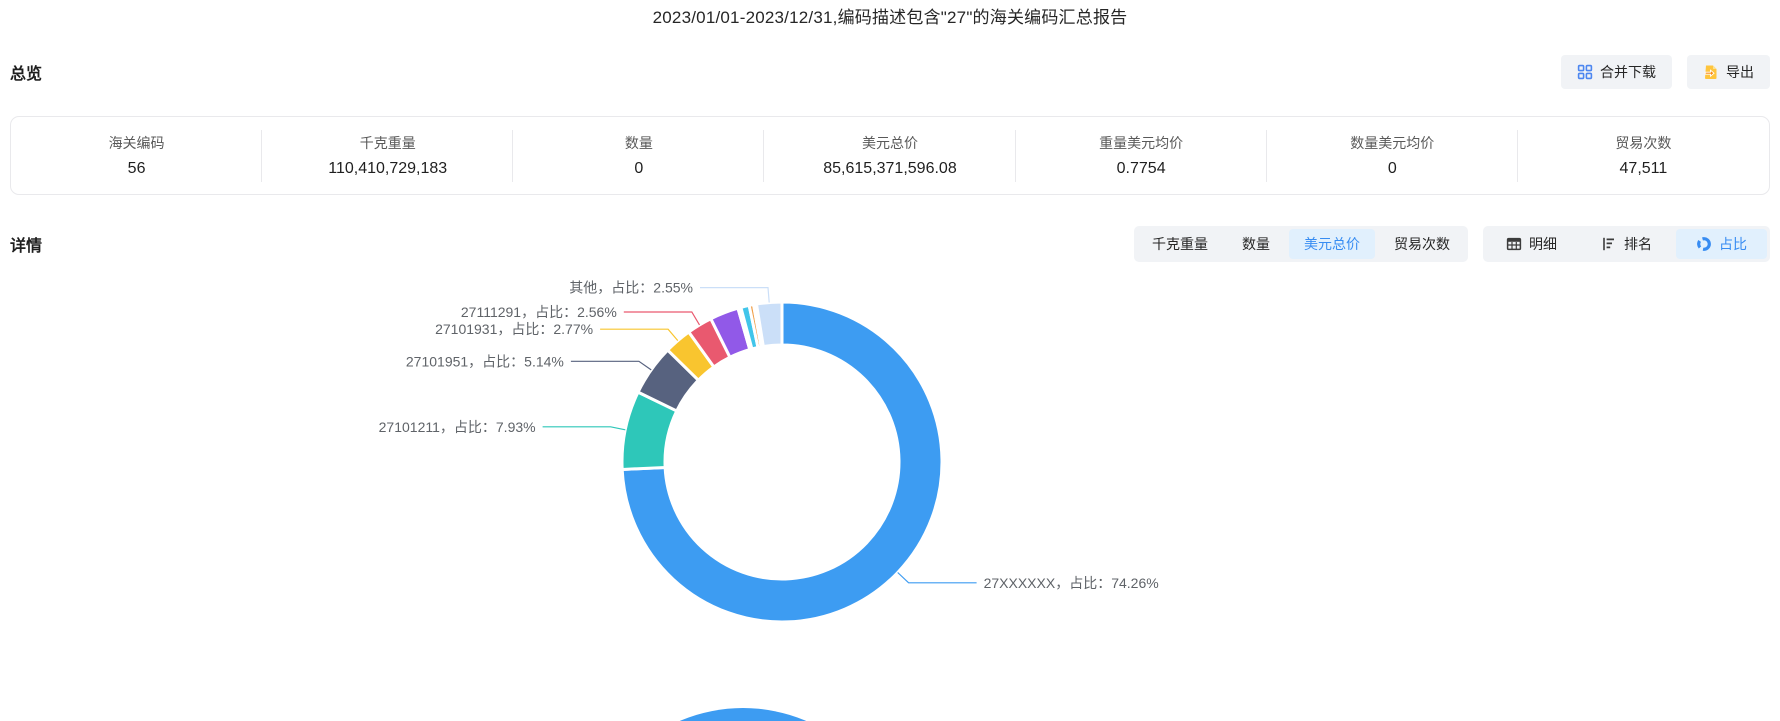  What do you see at coordinates (1711, 72) in the screenshot?
I see `export-icon` at bounding box center [1711, 72].